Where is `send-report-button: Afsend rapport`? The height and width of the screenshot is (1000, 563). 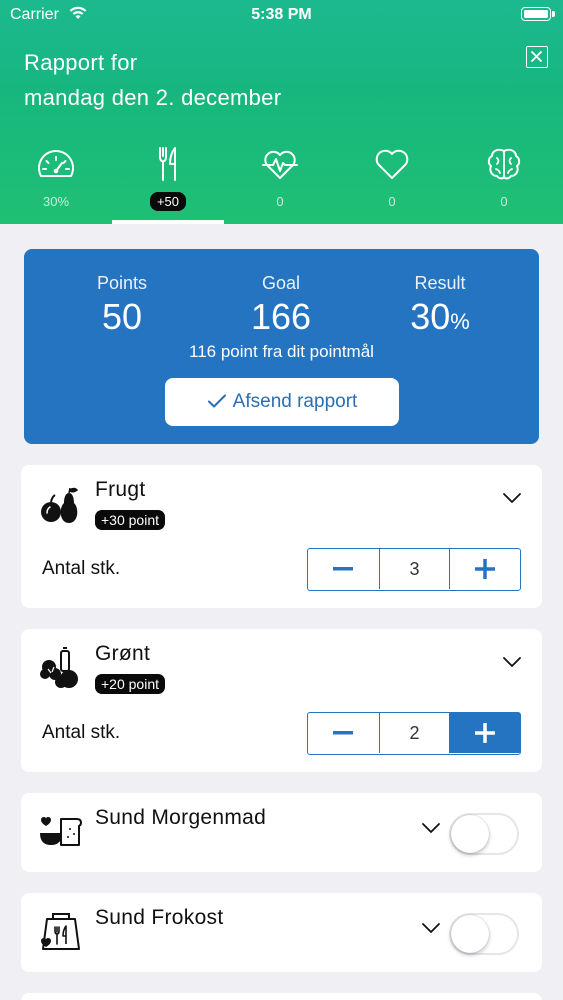
send-report-button: Afsend rapport is located at coordinates (282, 402).